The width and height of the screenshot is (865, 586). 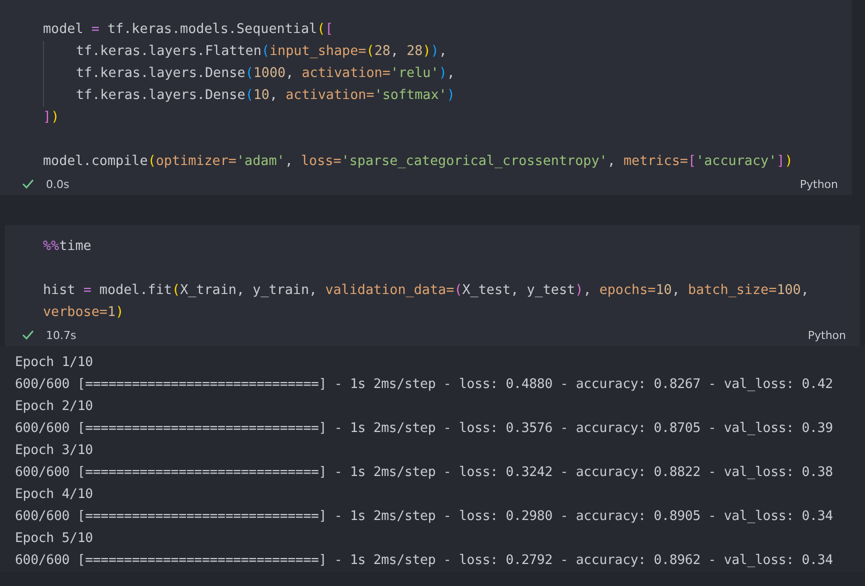 What do you see at coordinates (51, 118) in the screenshot?
I see `code-line: ])` at bounding box center [51, 118].